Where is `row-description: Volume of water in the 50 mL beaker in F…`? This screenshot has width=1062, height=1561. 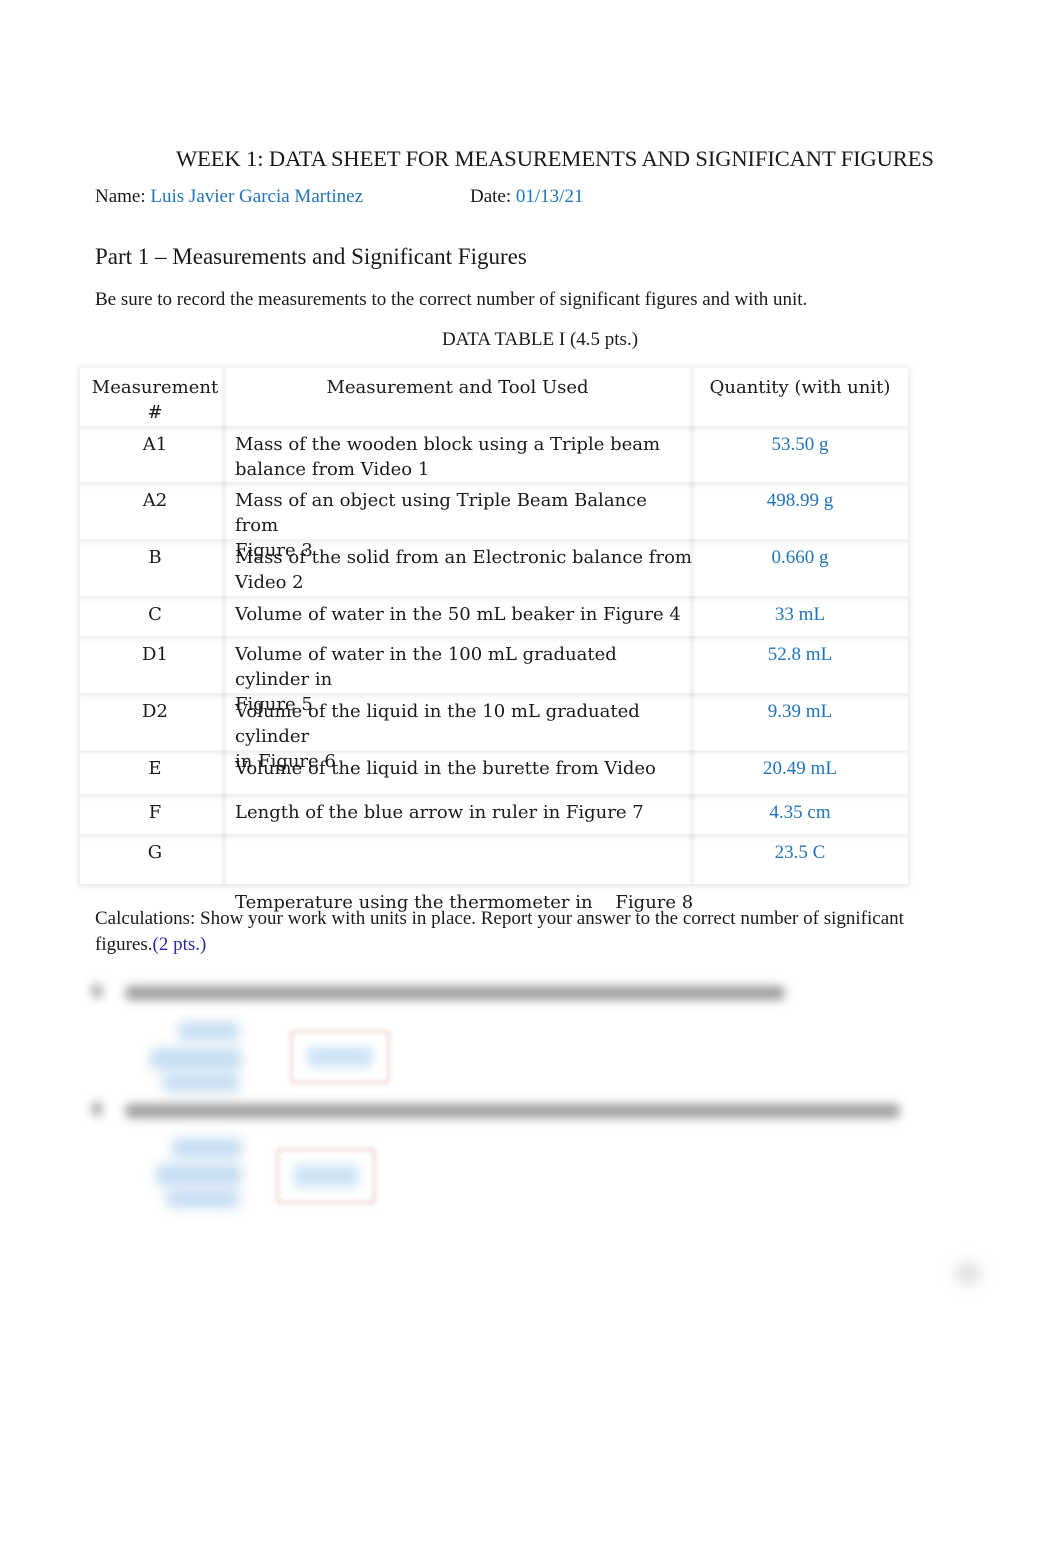
row-description: Volume of water in the 50 mL beaker in F… is located at coordinates (465, 614).